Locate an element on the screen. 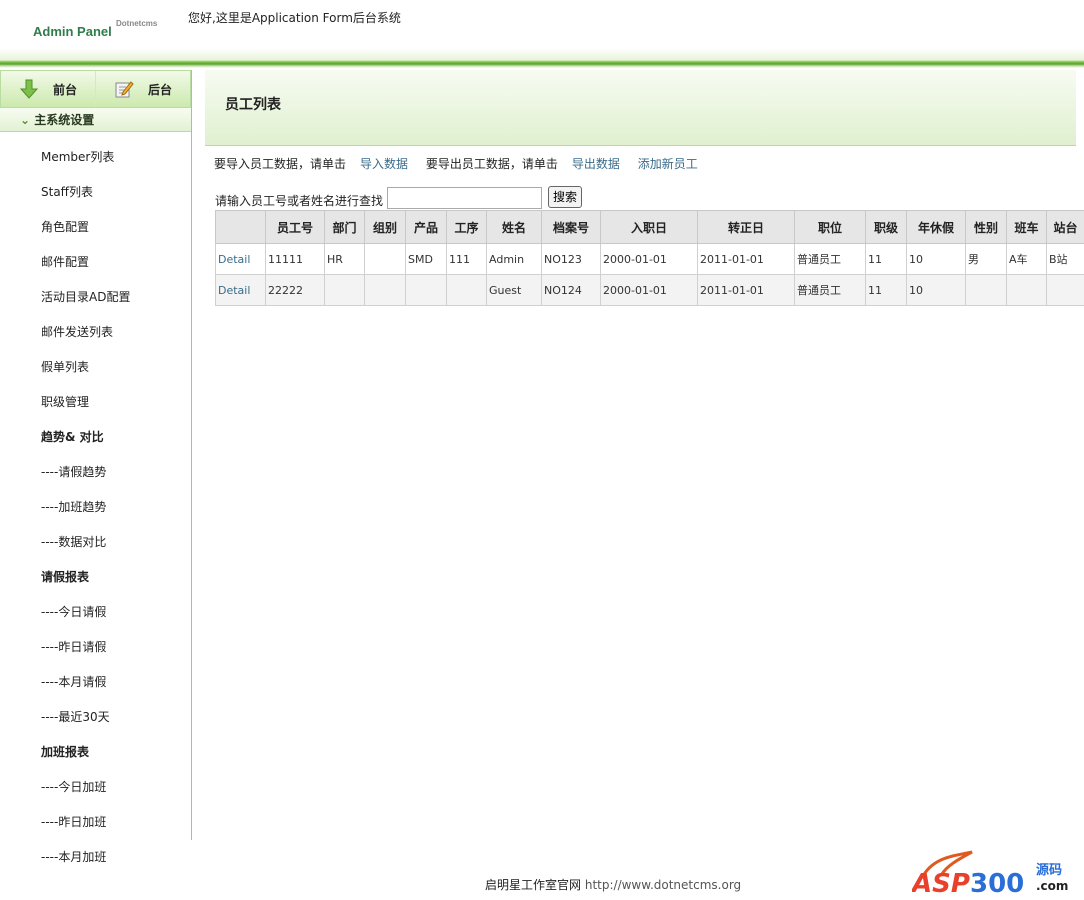  export-text: 要导出员工数据，请单击 is located at coordinates (491, 164).